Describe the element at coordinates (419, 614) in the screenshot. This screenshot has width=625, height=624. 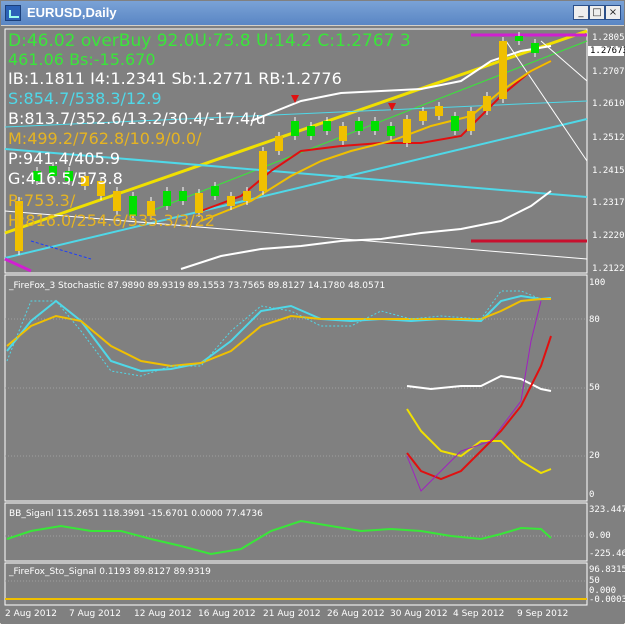
I see `date-label: 30 Aug 2012` at that location.